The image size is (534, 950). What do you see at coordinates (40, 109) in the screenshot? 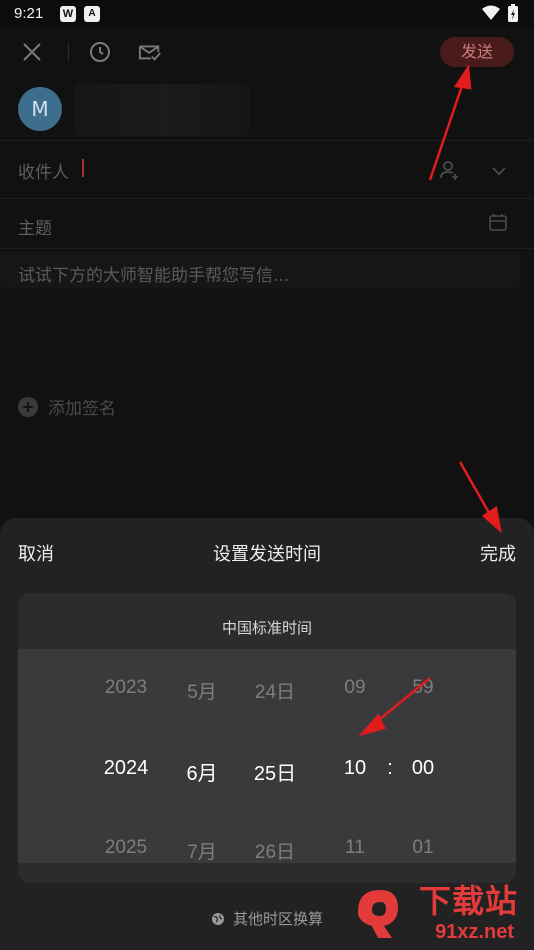
I see `avatar: M` at bounding box center [40, 109].